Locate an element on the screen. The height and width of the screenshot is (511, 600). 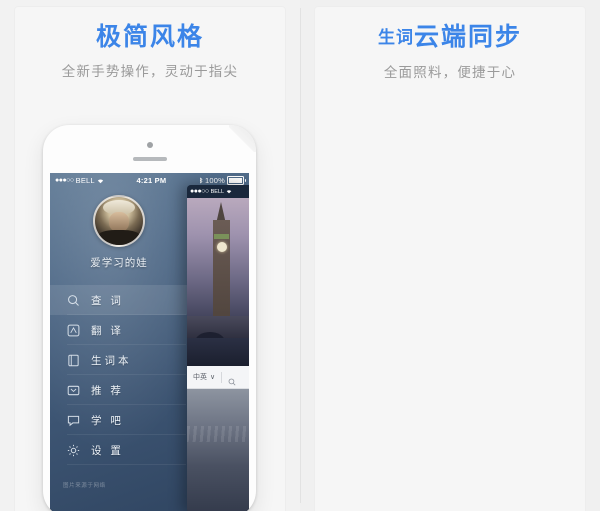
language-selector: 中英 ∨ is located at coordinates (201, 377).